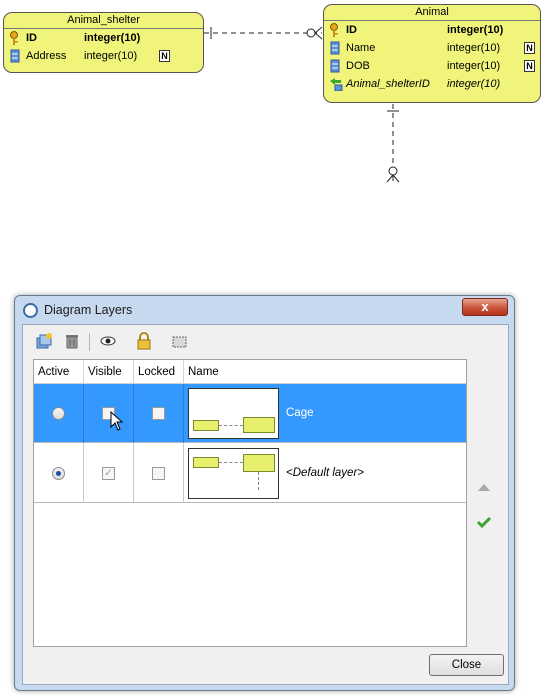 This screenshot has height=695, width=547. I want to click on name-cell: Cage, so click(325, 413).